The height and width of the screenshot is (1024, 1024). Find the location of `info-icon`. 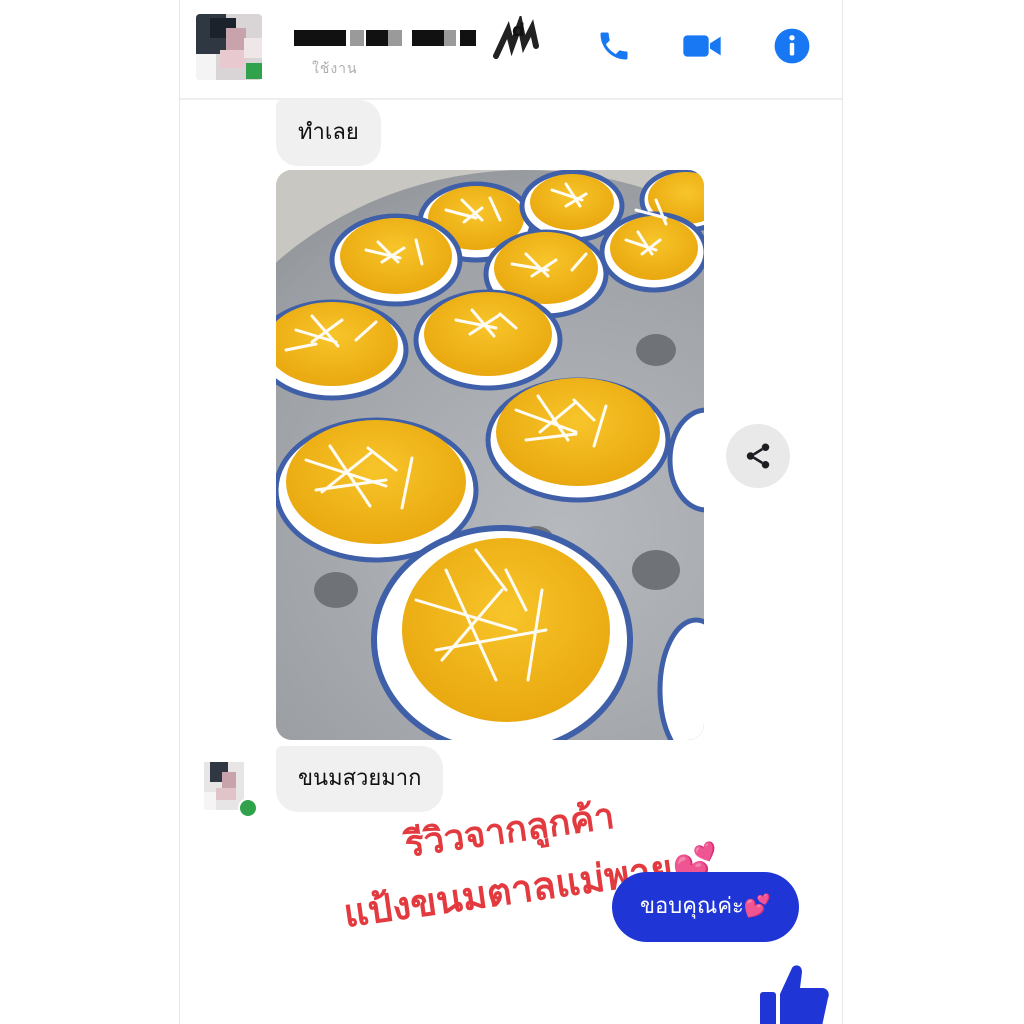

info-icon is located at coordinates (792, 46).